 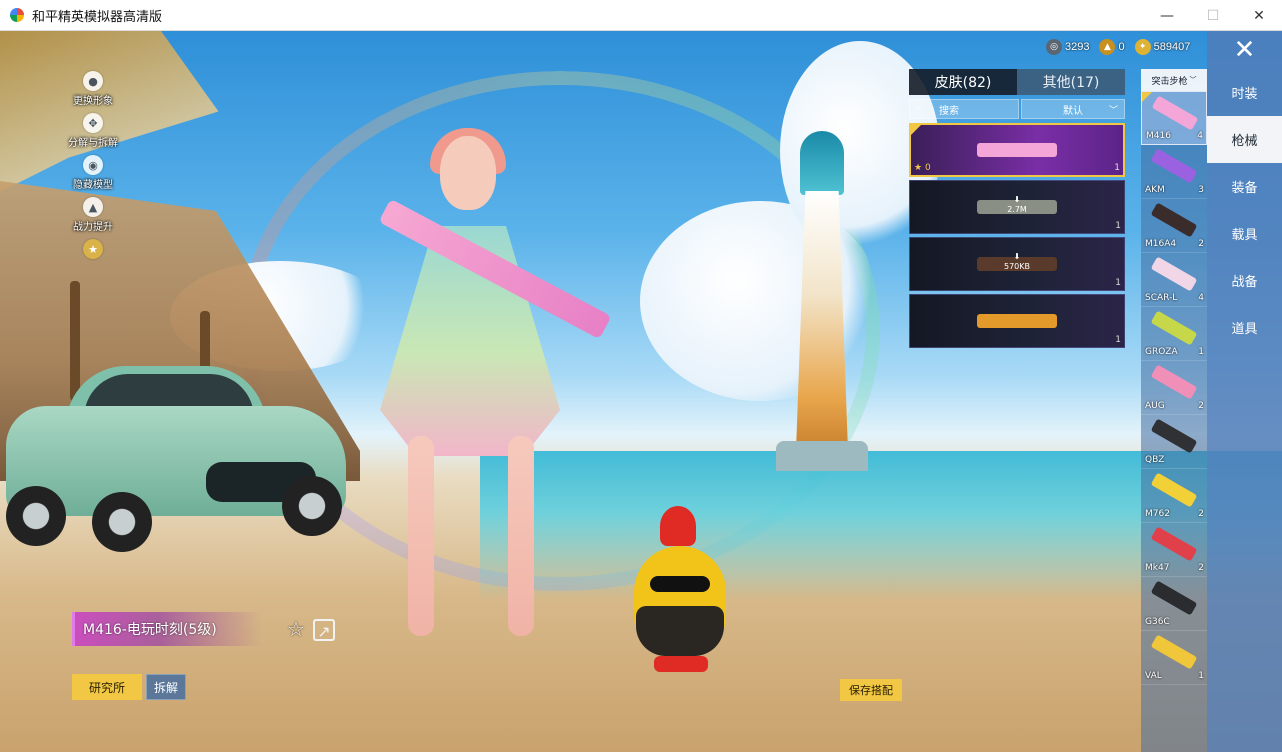 I want to click on tab-others: 其他(17), so click(x=1071, y=82).